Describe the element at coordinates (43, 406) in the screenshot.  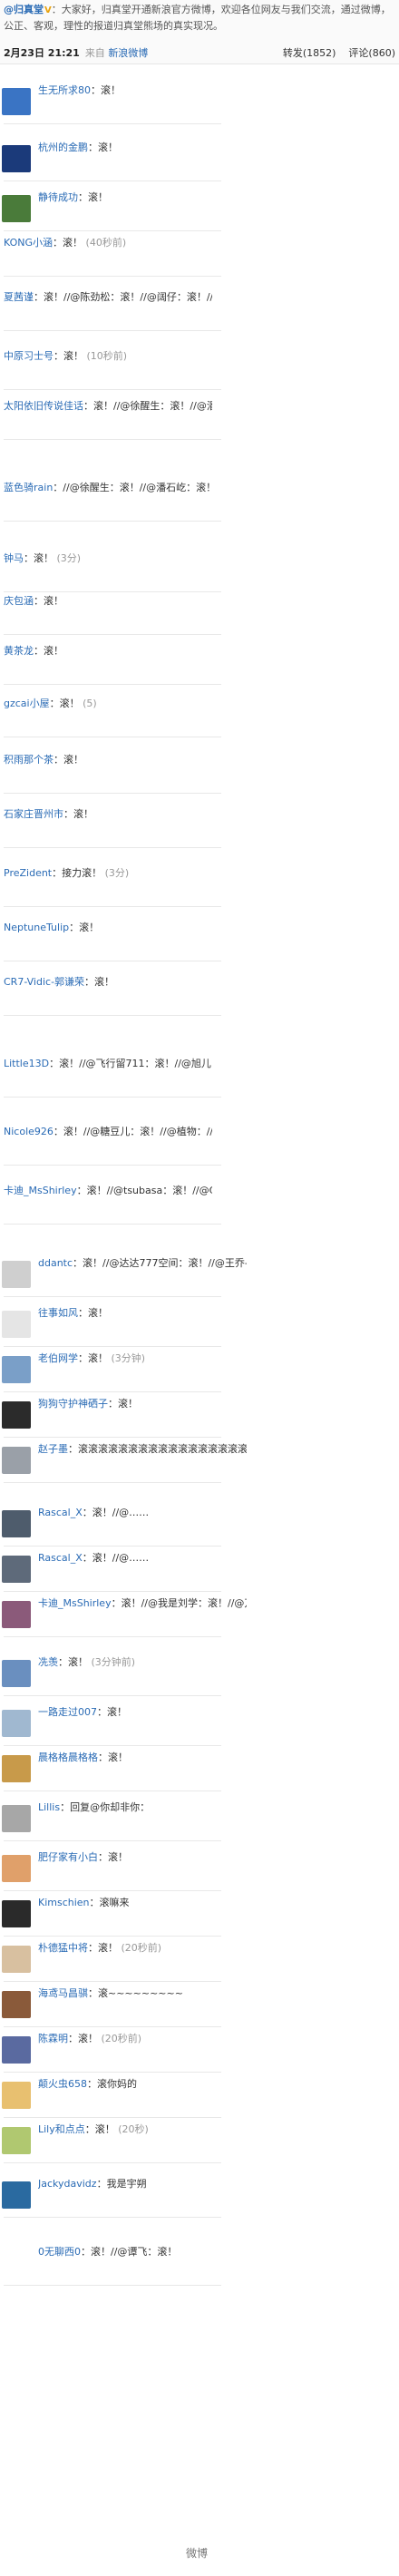
I see `commenter-name-link: 太阳依旧传说佳话` at that location.